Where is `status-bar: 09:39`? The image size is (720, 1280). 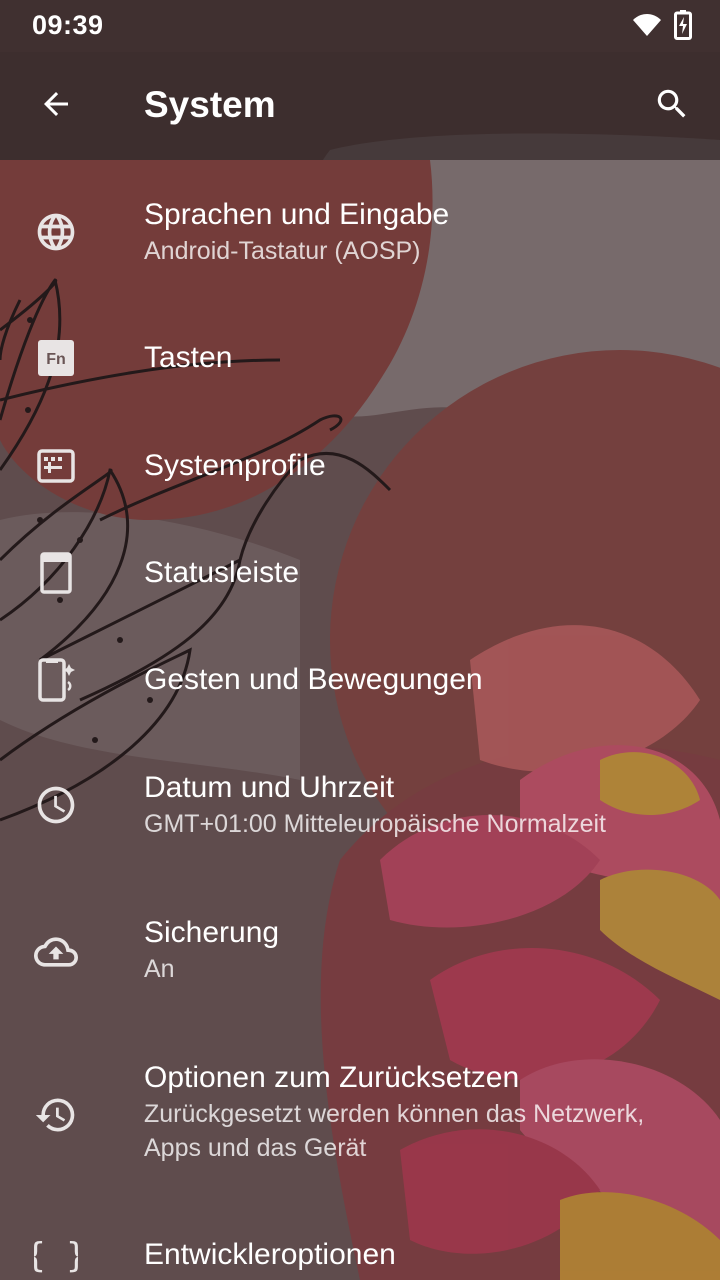 status-bar: 09:39 is located at coordinates (360, 26).